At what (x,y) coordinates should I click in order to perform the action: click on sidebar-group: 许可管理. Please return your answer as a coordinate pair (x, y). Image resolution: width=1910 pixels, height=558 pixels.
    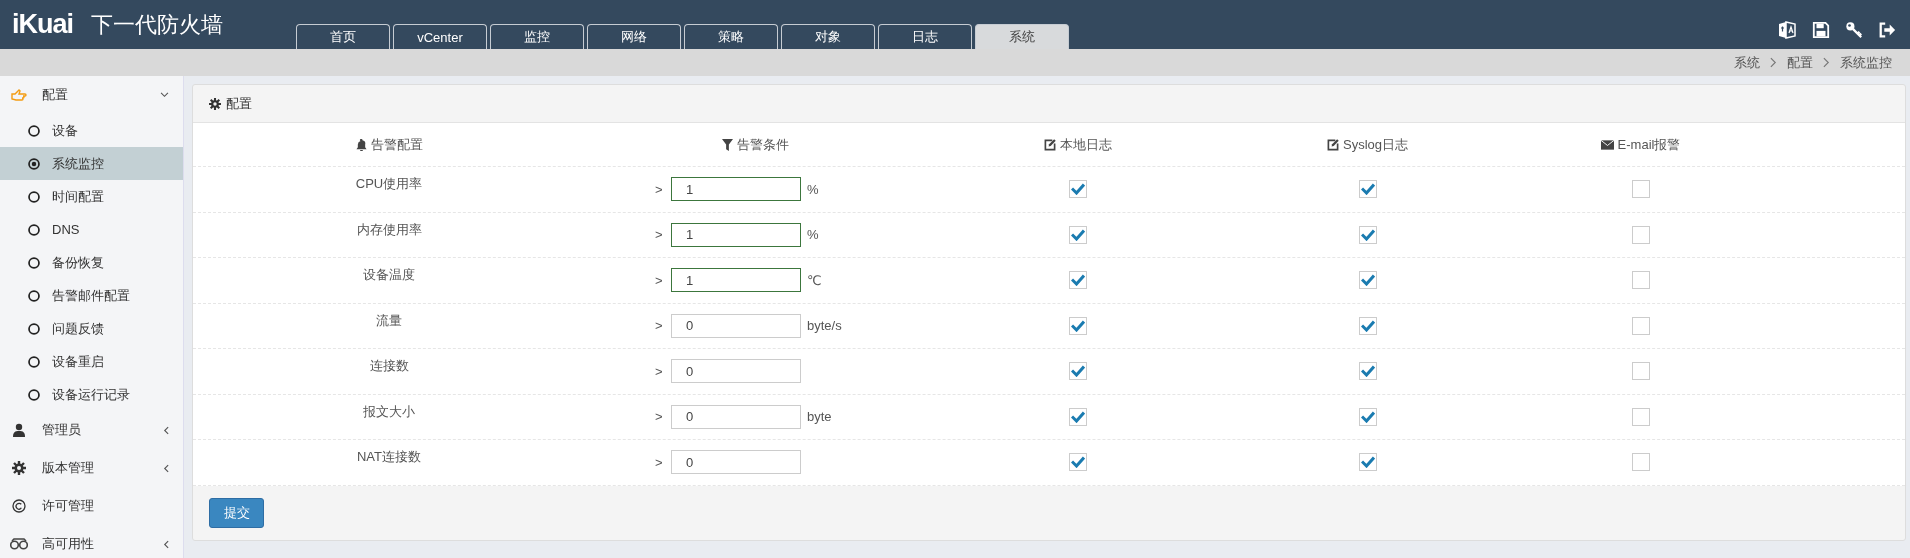
    Looking at the image, I should click on (91, 506).